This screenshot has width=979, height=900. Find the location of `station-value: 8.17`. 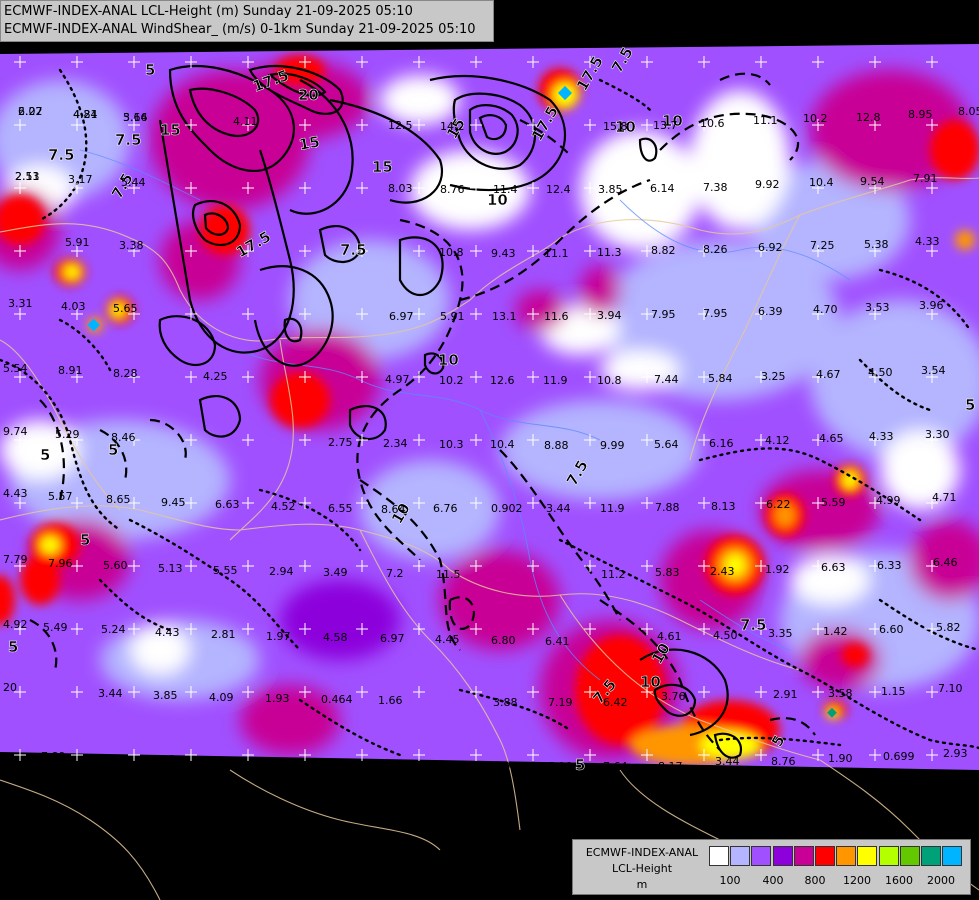

station-value: 8.17 is located at coordinates (670, 766).